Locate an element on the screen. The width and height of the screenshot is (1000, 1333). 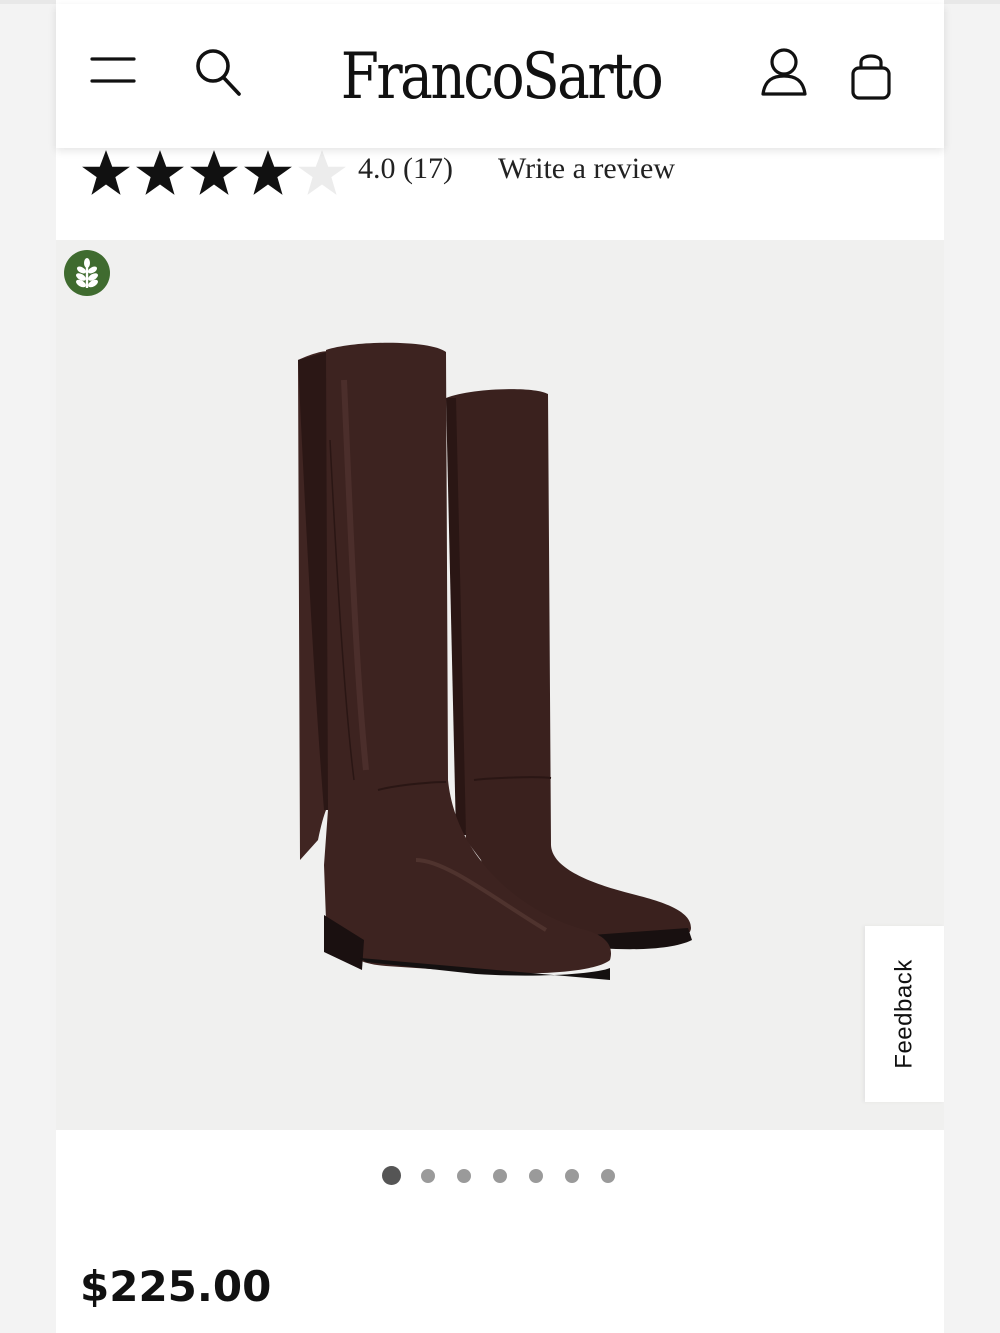
site-header: FrancoSarto is located at coordinates (500, 76).